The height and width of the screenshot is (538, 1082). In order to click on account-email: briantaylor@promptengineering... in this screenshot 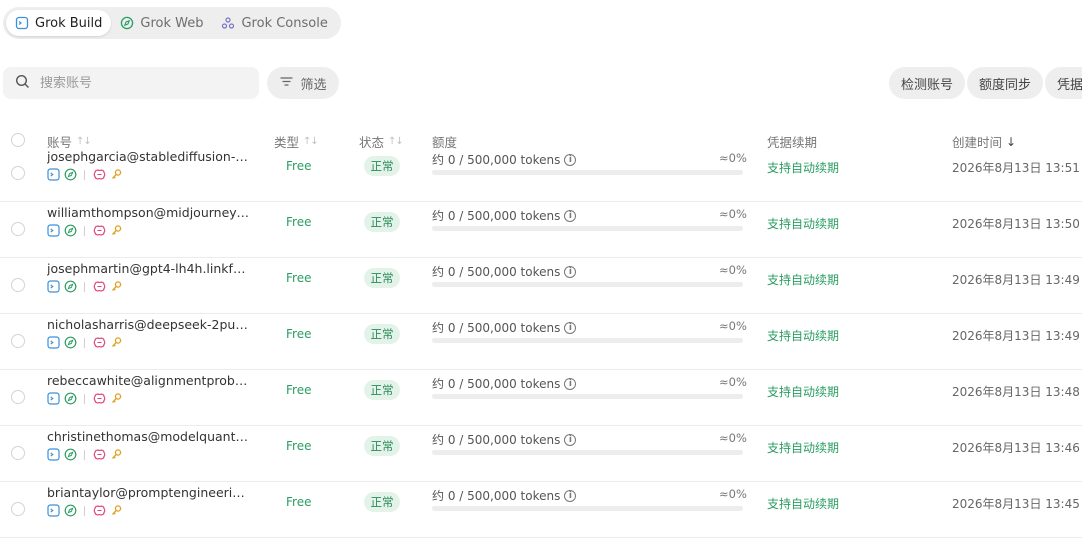, I will do `click(148, 492)`.